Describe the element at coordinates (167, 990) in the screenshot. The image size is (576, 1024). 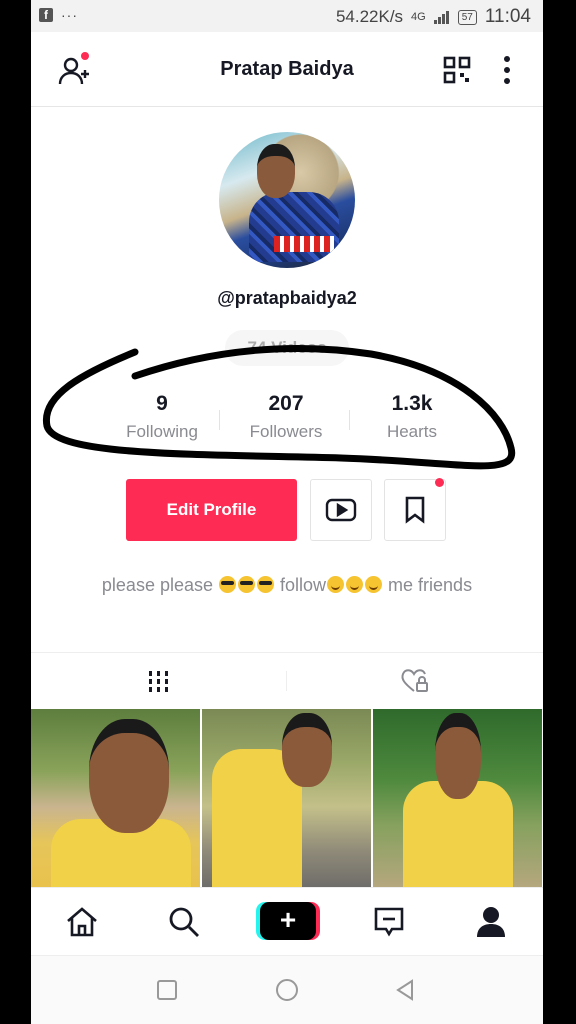
I see `recent-apps-icon` at that location.